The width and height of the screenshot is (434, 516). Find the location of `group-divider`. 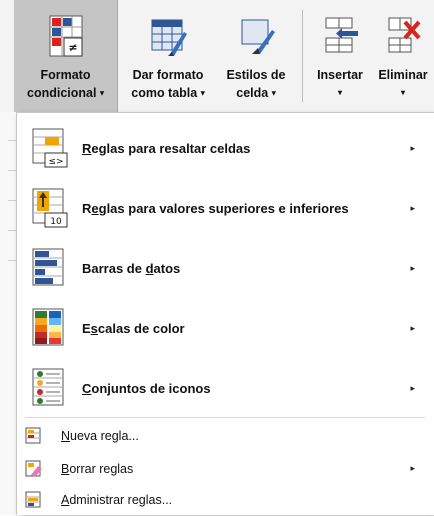

group-divider is located at coordinates (302, 56).